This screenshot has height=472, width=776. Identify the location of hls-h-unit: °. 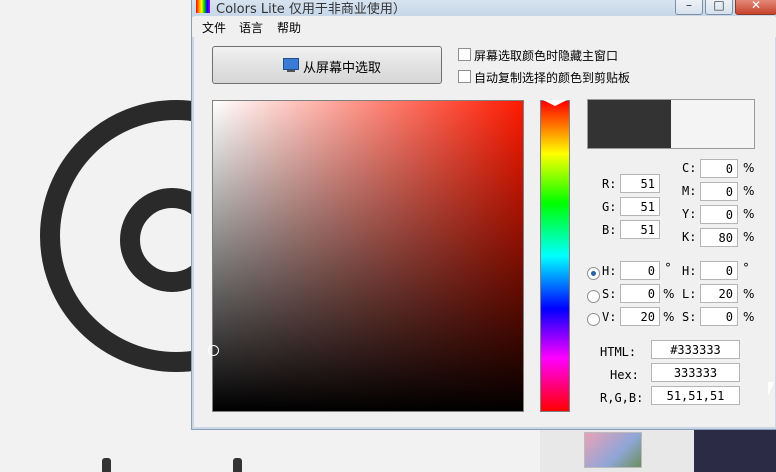
(746, 268).